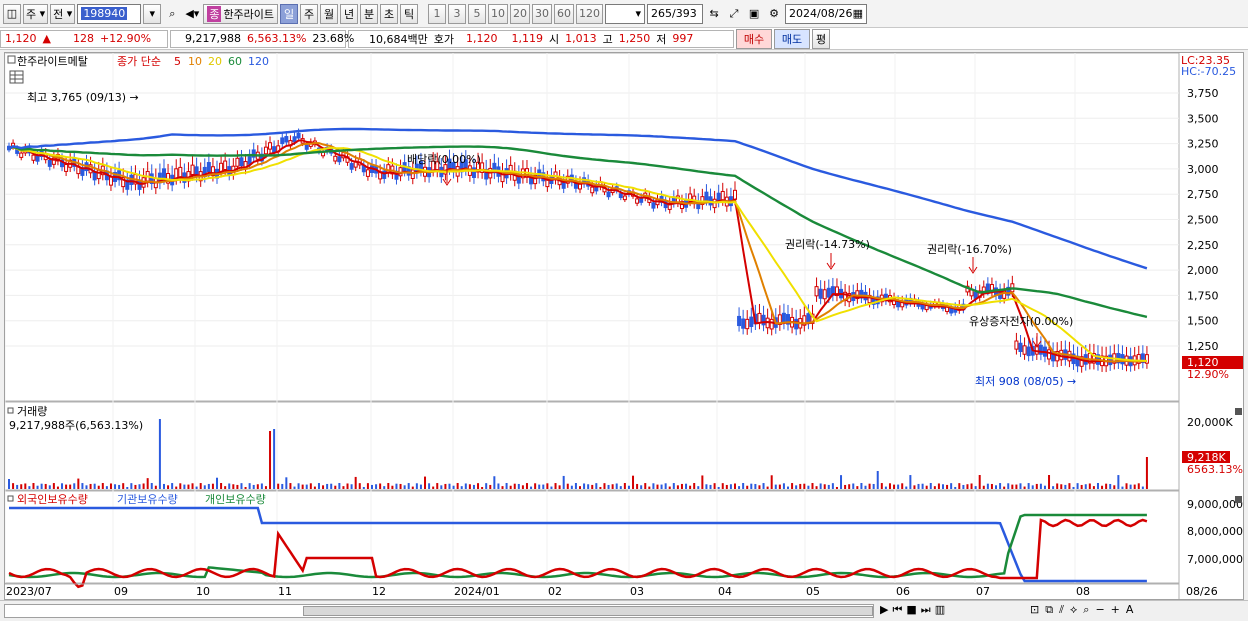  Describe the element at coordinates (437, 13) in the screenshot. I see `interval-1: 1` at that location.